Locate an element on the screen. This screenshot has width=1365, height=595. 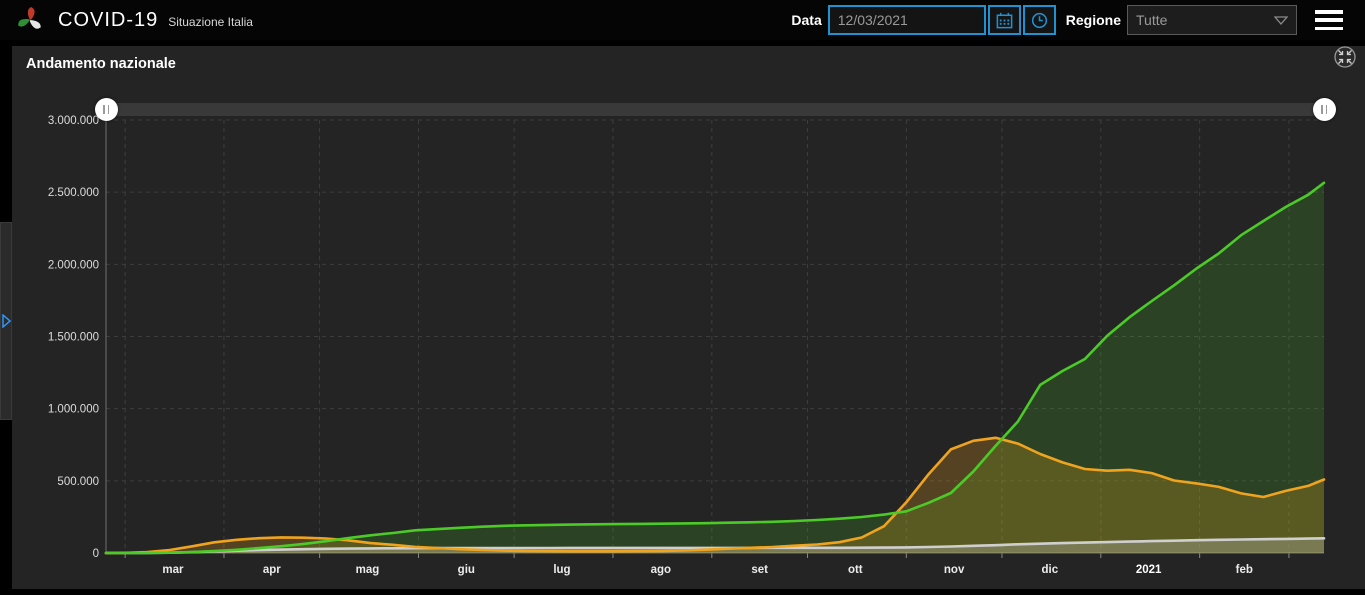
date-label: Data is located at coordinates (806, 20).